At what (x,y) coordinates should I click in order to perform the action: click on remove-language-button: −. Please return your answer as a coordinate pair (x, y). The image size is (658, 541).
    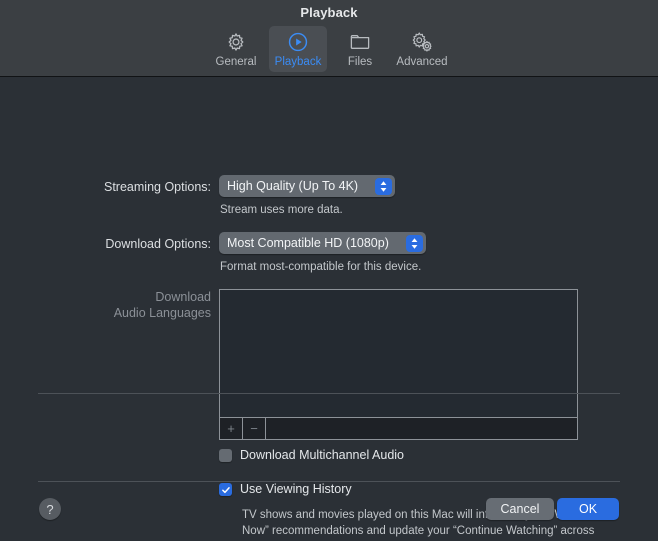
    Looking at the image, I should click on (254, 428).